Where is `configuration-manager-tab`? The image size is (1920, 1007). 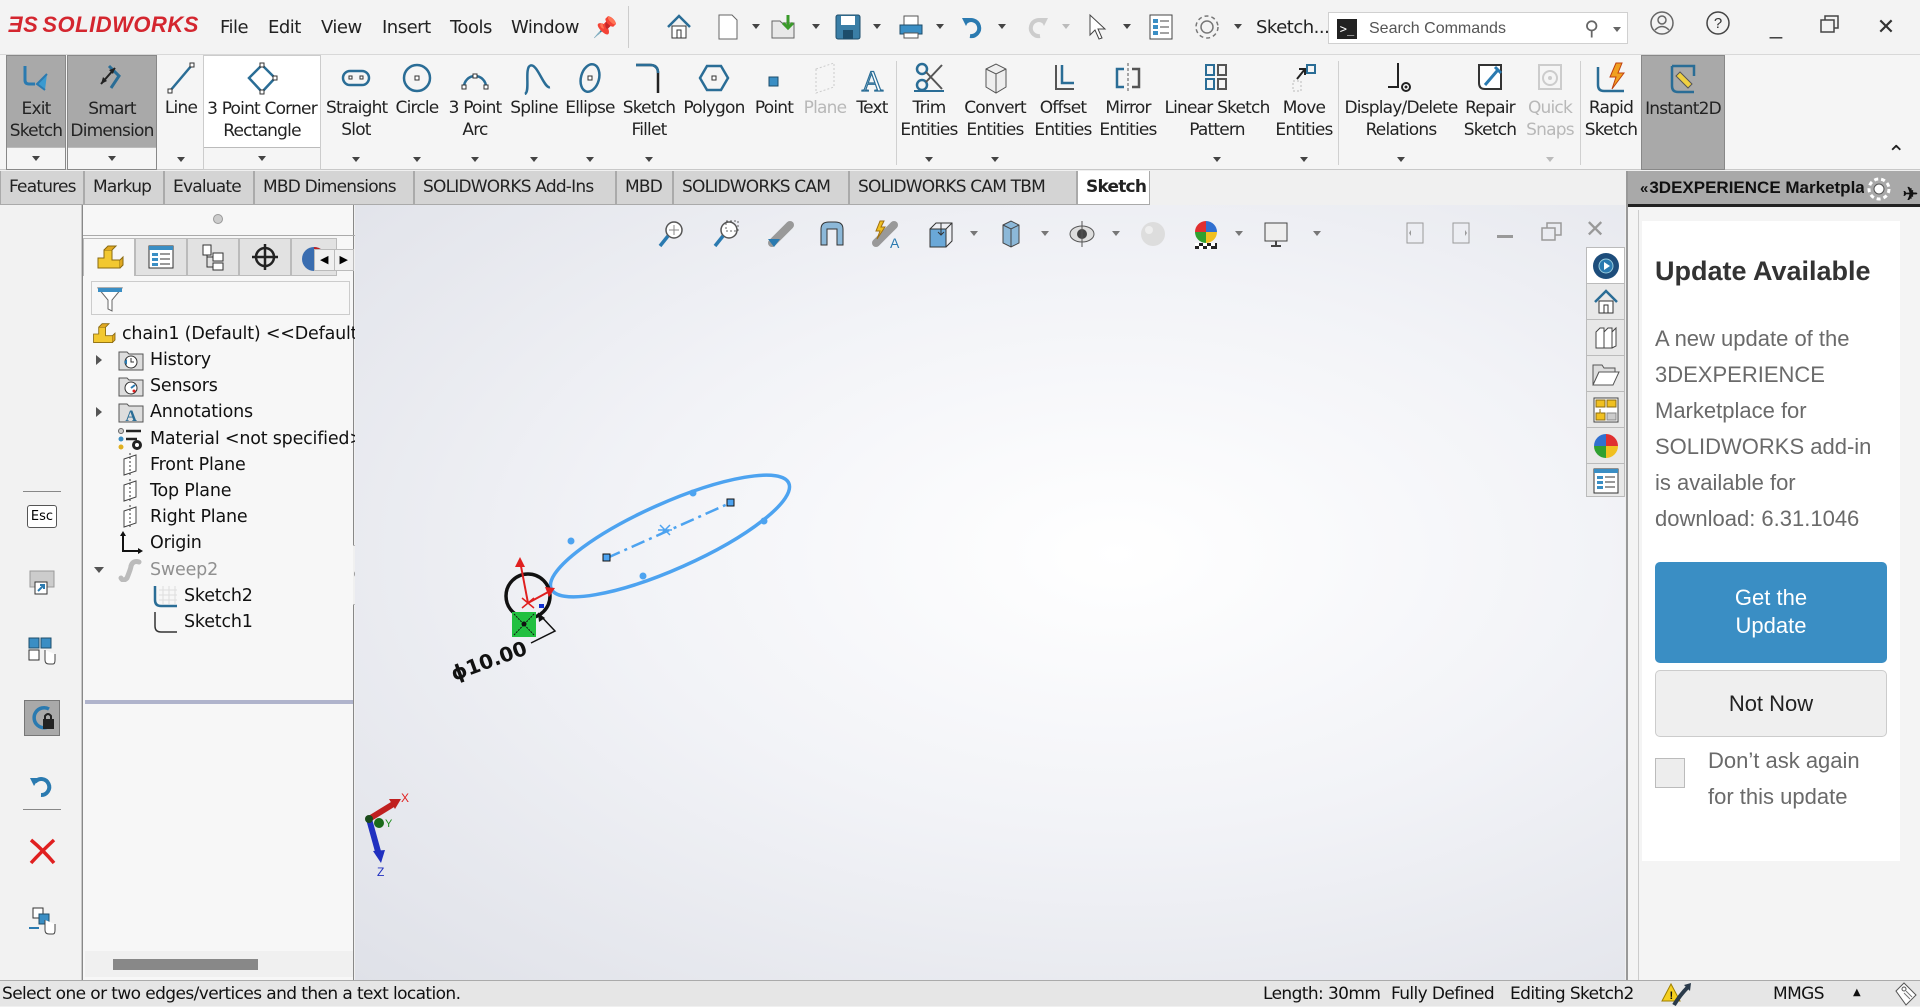
configuration-manager-tab is located at coordinates (213, 257).